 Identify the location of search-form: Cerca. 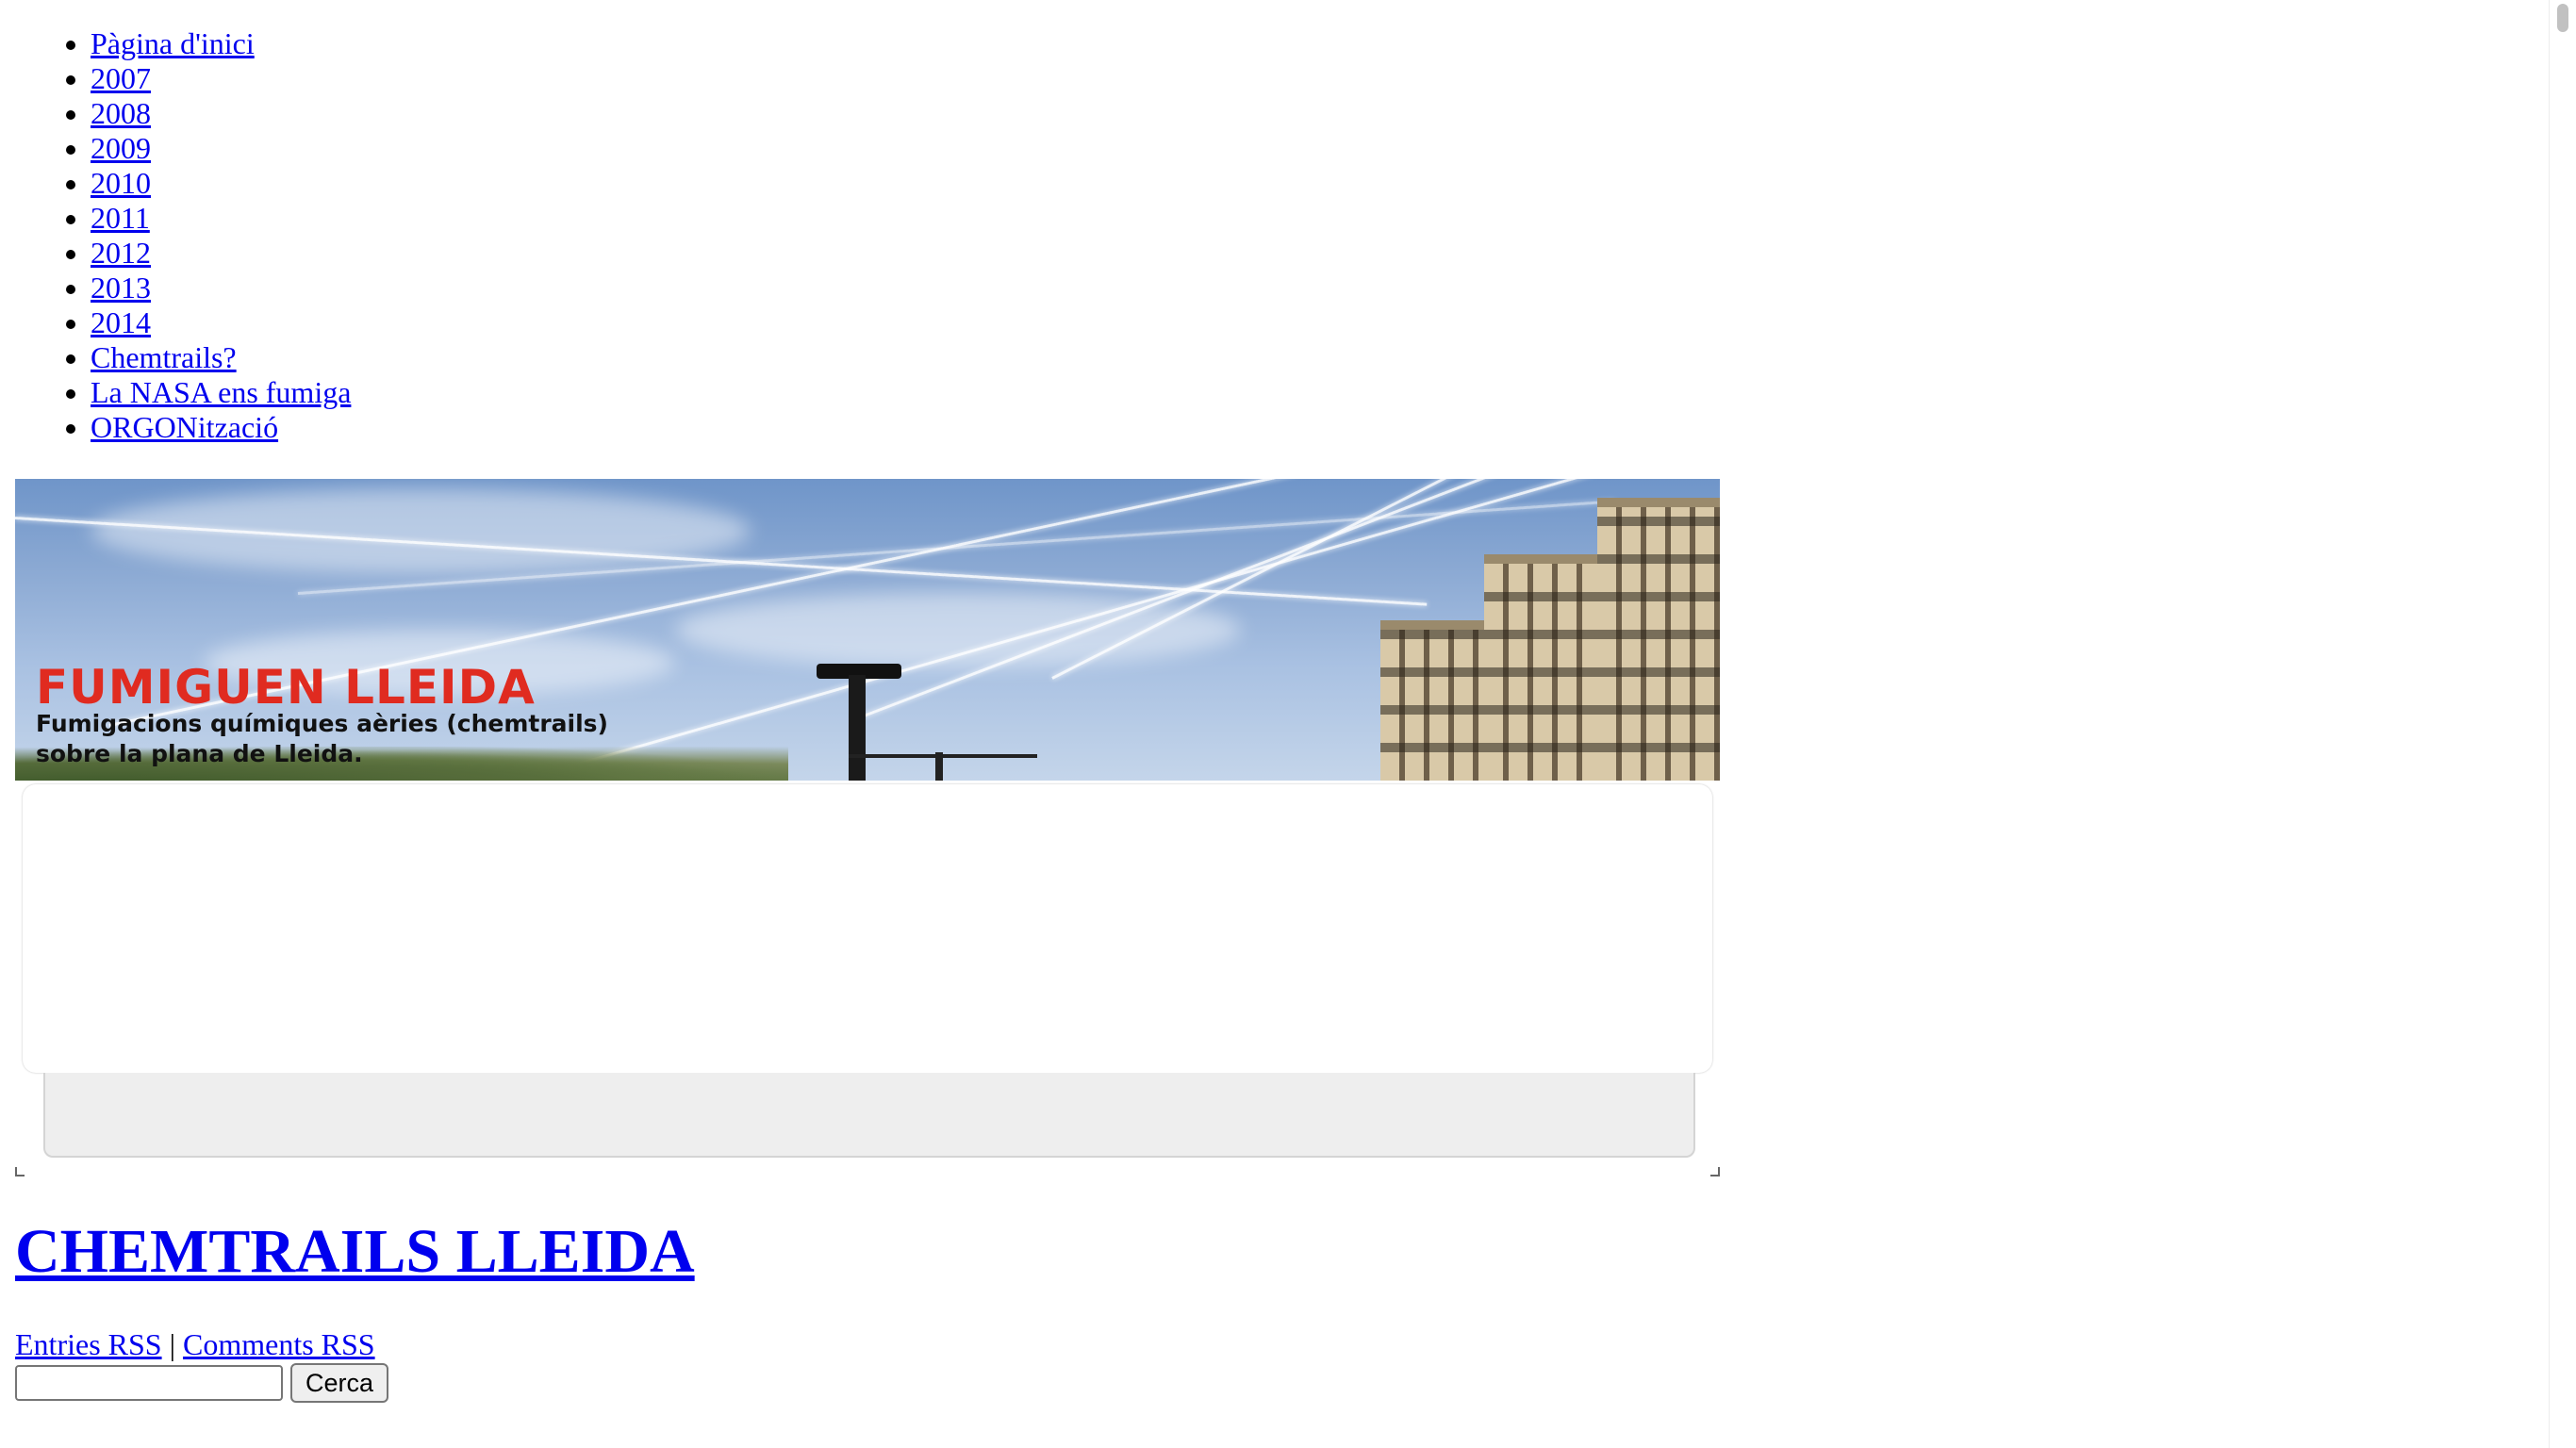
(202, 1383).